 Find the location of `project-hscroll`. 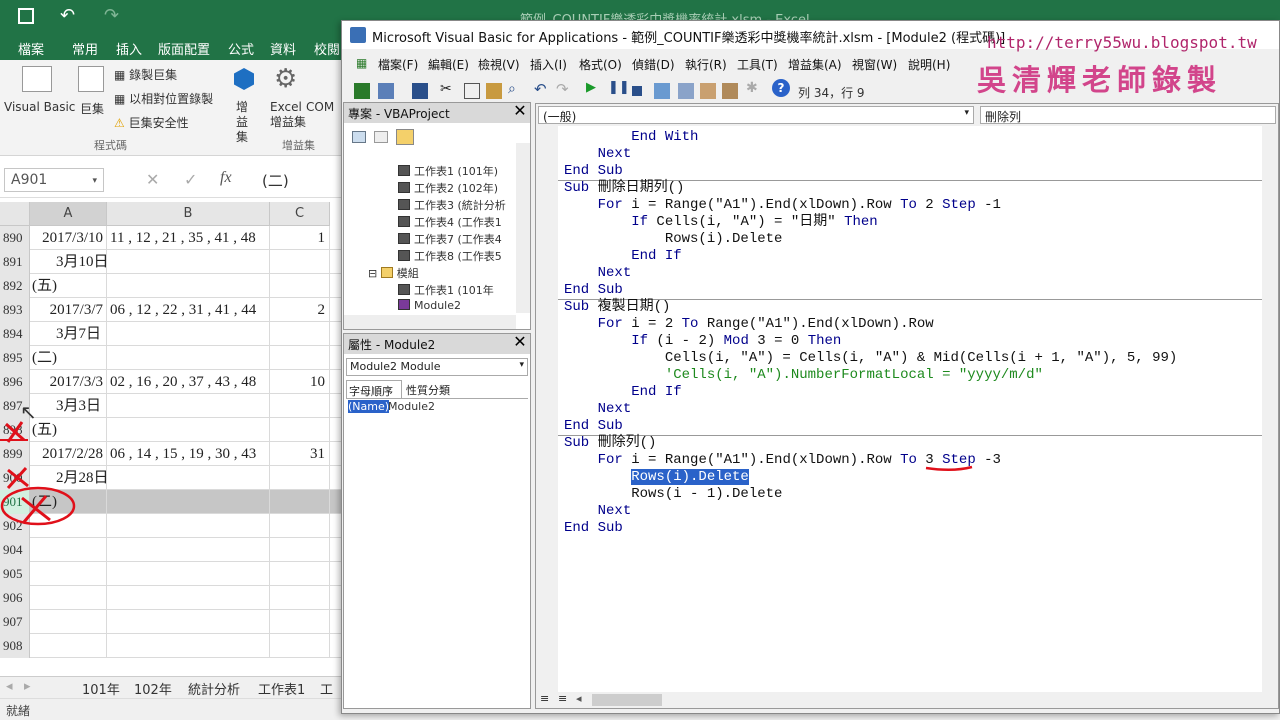

project-hscroll is located at coordinates (430, 322).